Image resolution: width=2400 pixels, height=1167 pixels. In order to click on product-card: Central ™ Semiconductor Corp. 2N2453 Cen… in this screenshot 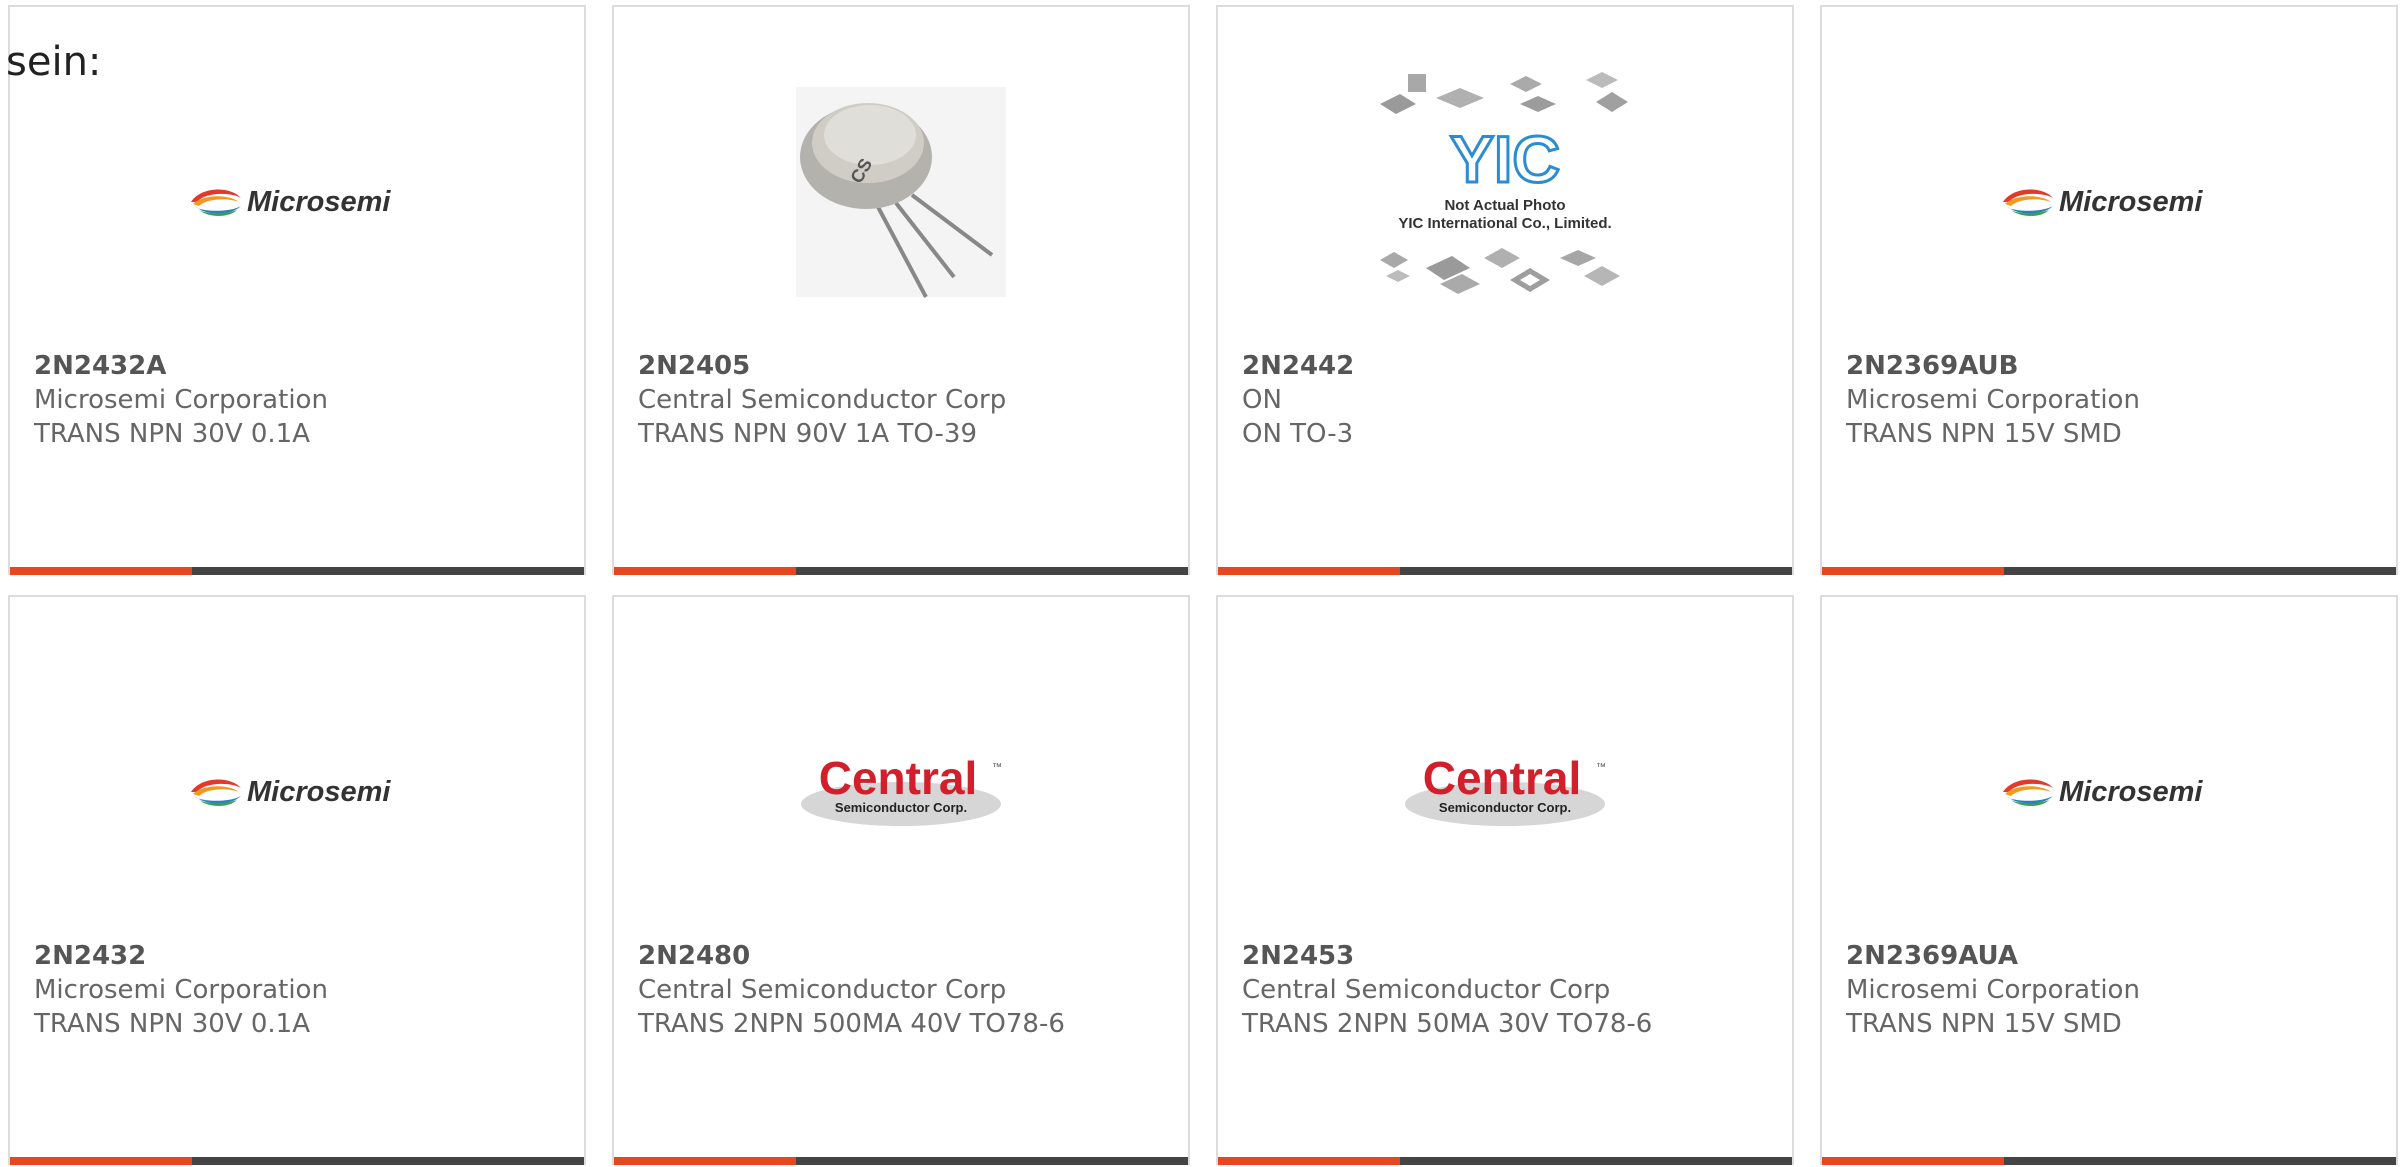, I will do `click(1505, 880)`.